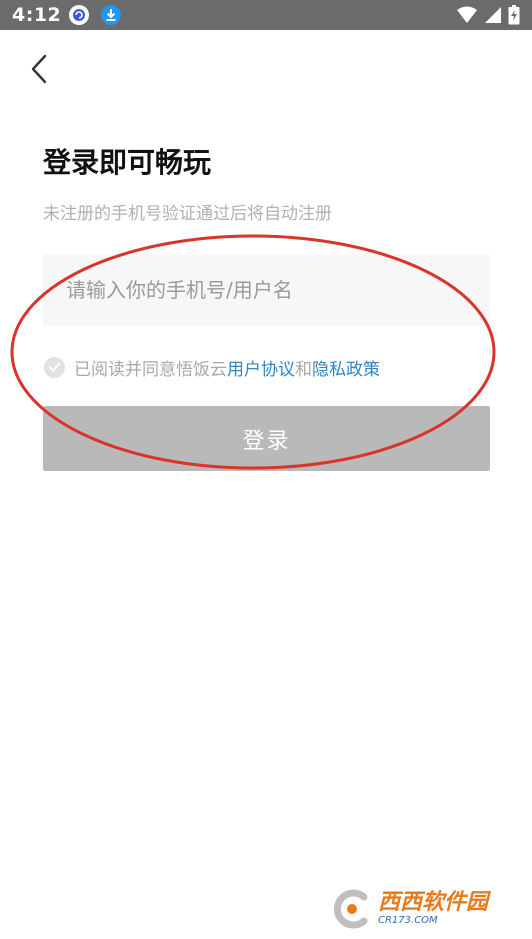 This screenshot has width=532, height=939. What do you see at coordinates (346, 367) in the screenshot?
I see `privacy-policy-link: 隐私政策` at bounding box center [346, 367].